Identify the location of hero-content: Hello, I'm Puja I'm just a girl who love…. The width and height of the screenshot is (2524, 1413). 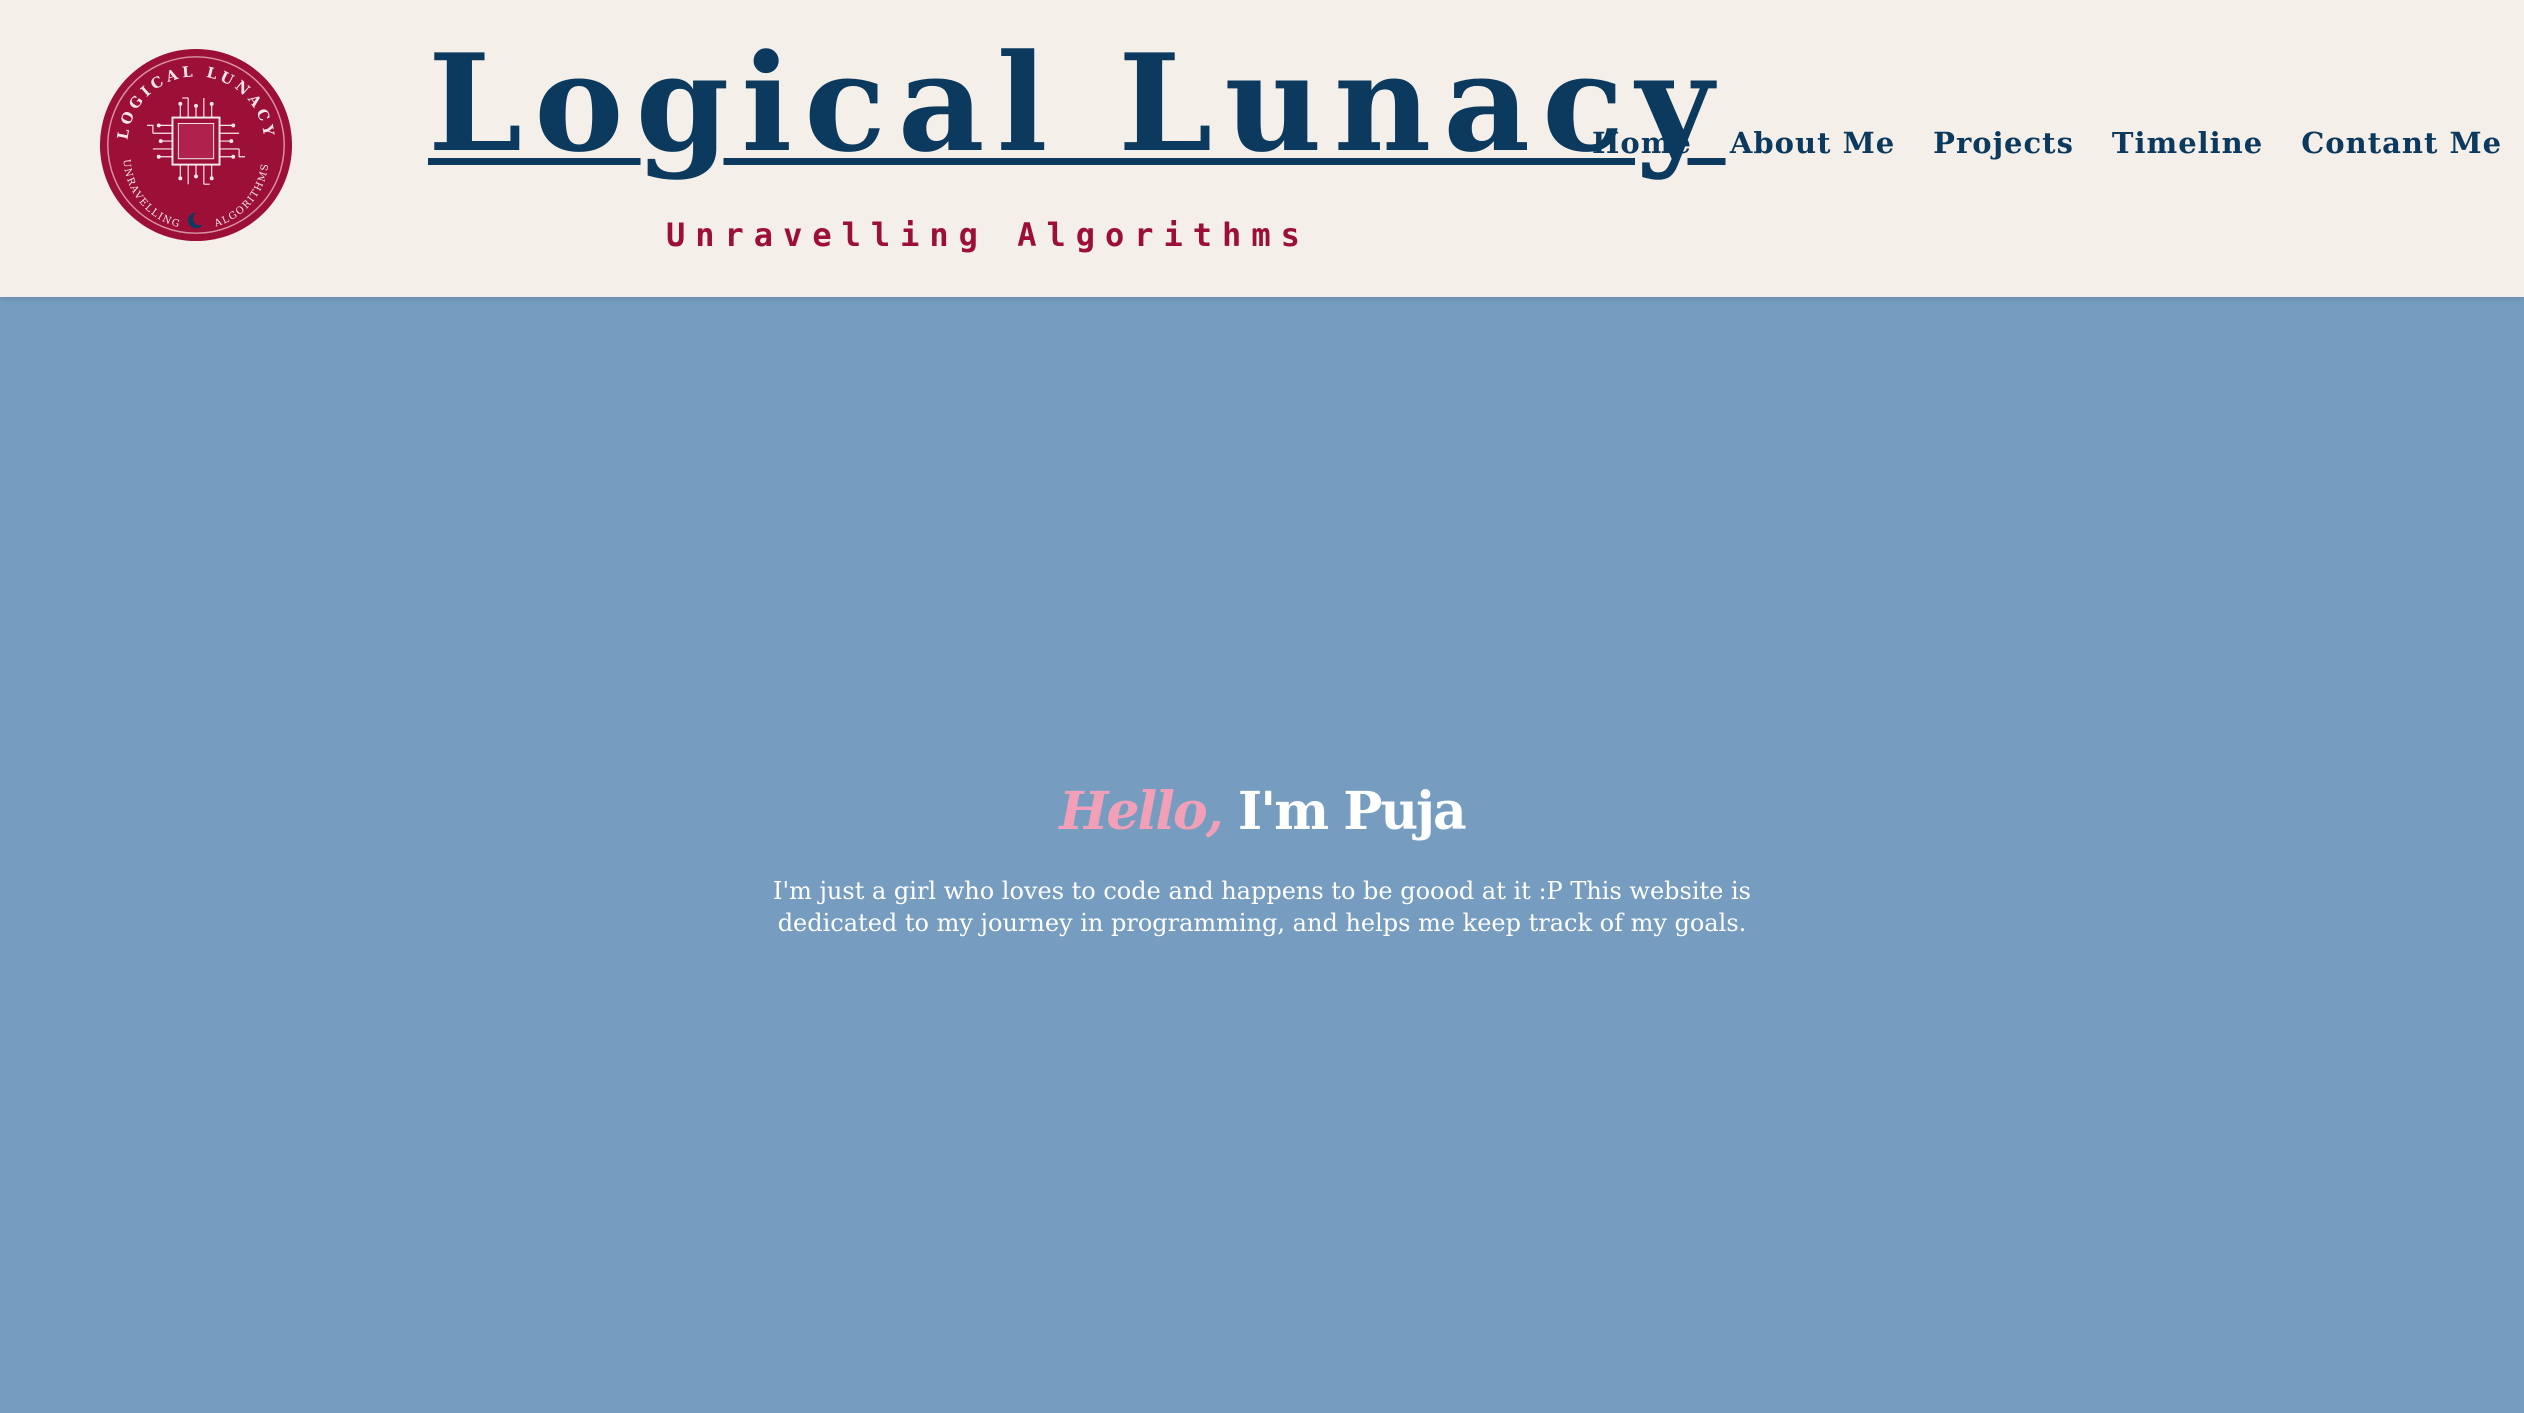
(1262, 859).